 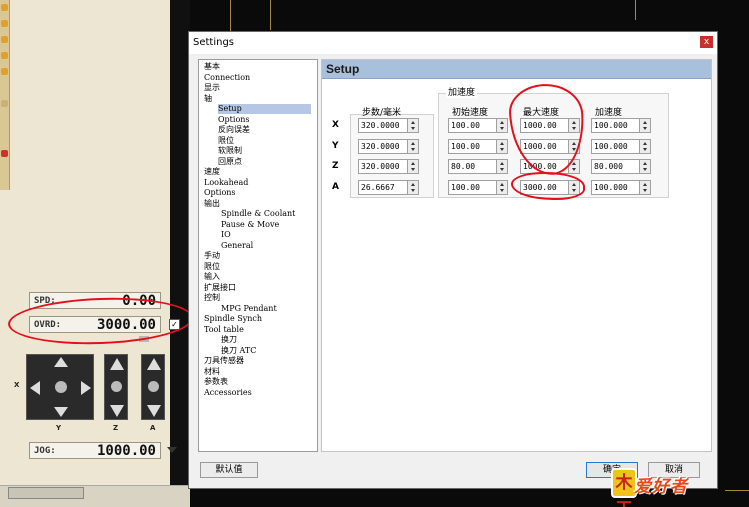 I want to click on tree-item: 材料, so click(x=212, y=372).